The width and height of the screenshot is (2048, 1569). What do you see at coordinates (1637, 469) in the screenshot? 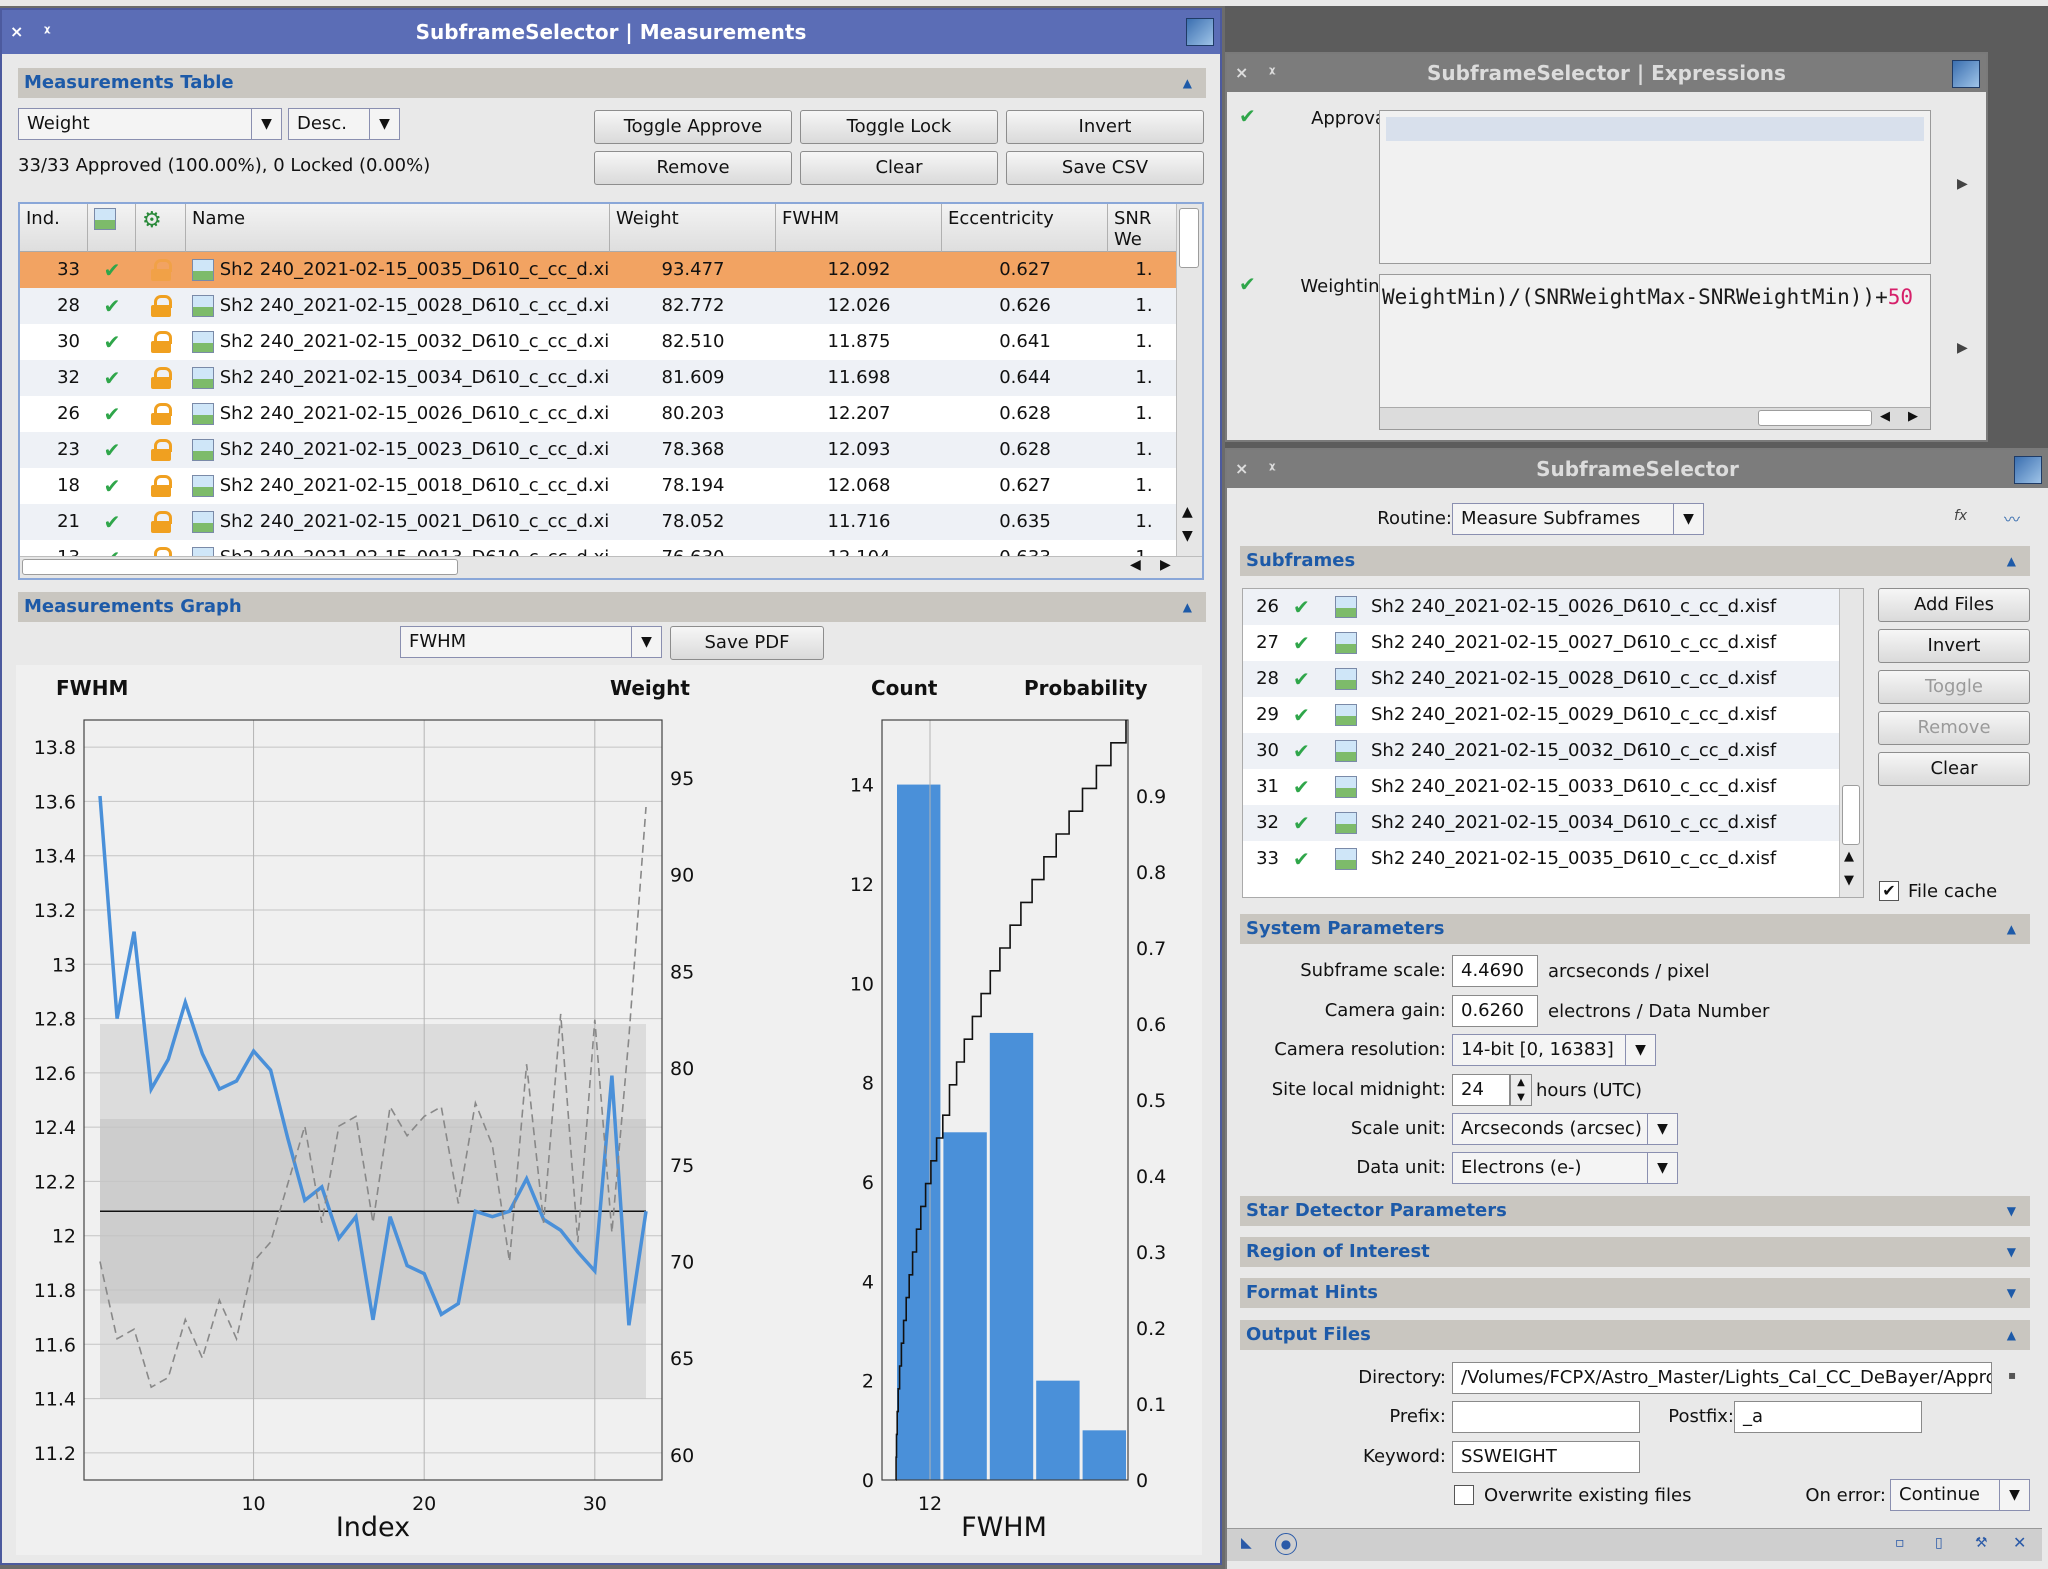
I see `main-titlebar: × ᵡ SubframeSelector` at bounding box center [1637, 469].